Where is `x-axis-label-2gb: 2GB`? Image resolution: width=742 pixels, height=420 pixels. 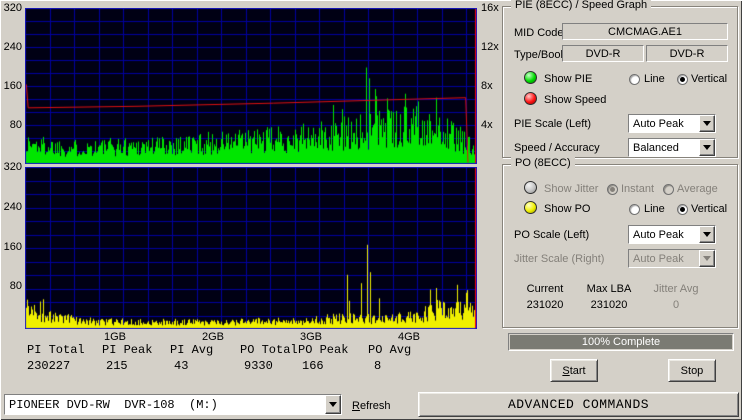 x-axis-label-2gb: 2GB is located at coordinates (212, 337).